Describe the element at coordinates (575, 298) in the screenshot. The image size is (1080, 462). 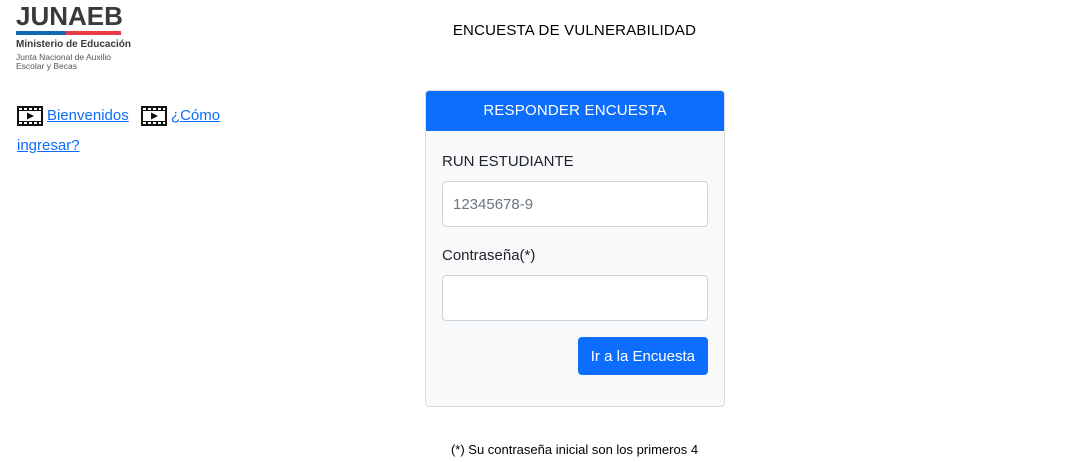
I see `password-input` at that location.